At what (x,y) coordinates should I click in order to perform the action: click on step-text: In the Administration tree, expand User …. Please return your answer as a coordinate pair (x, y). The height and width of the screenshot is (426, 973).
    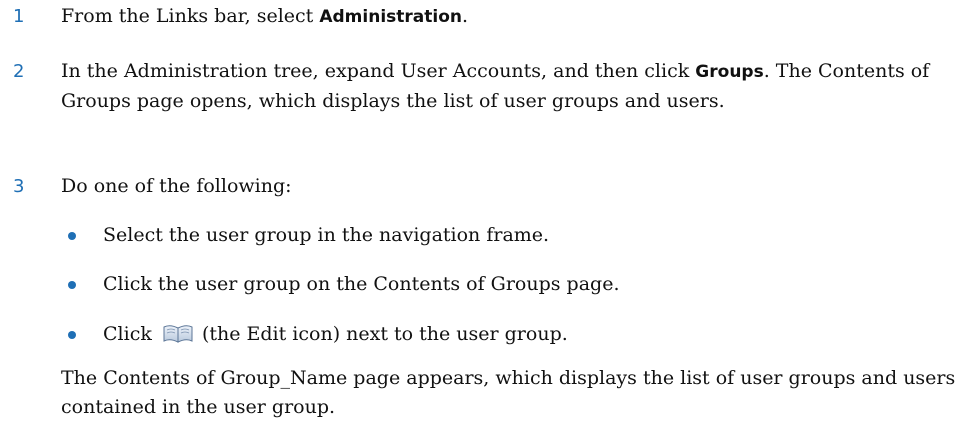
    Looking at the image, I should click on (511, 86).